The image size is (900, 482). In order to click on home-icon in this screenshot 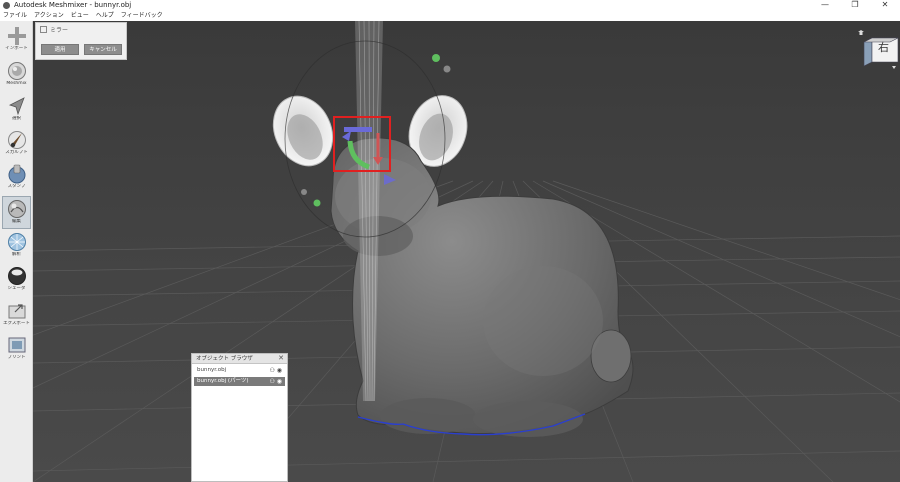, I will do `click(861, 32)`.